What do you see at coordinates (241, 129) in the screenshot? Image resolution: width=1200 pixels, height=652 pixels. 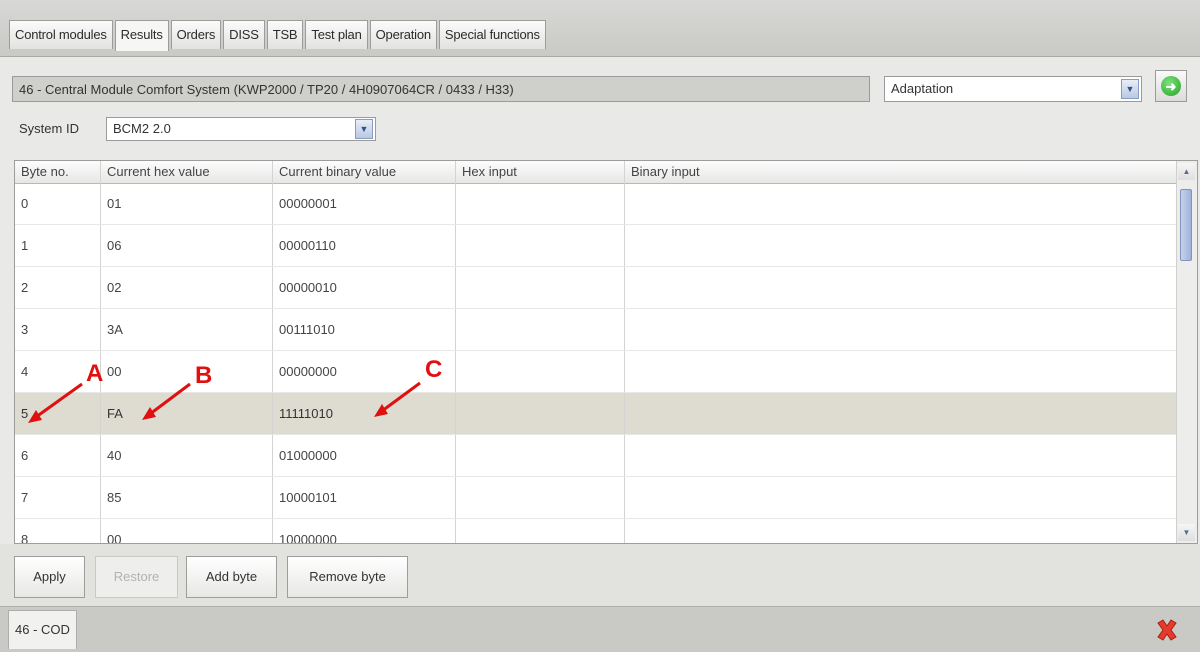 I see `system-id-select: BCM2 2.0 ▼` at bounding box center [241, 129].